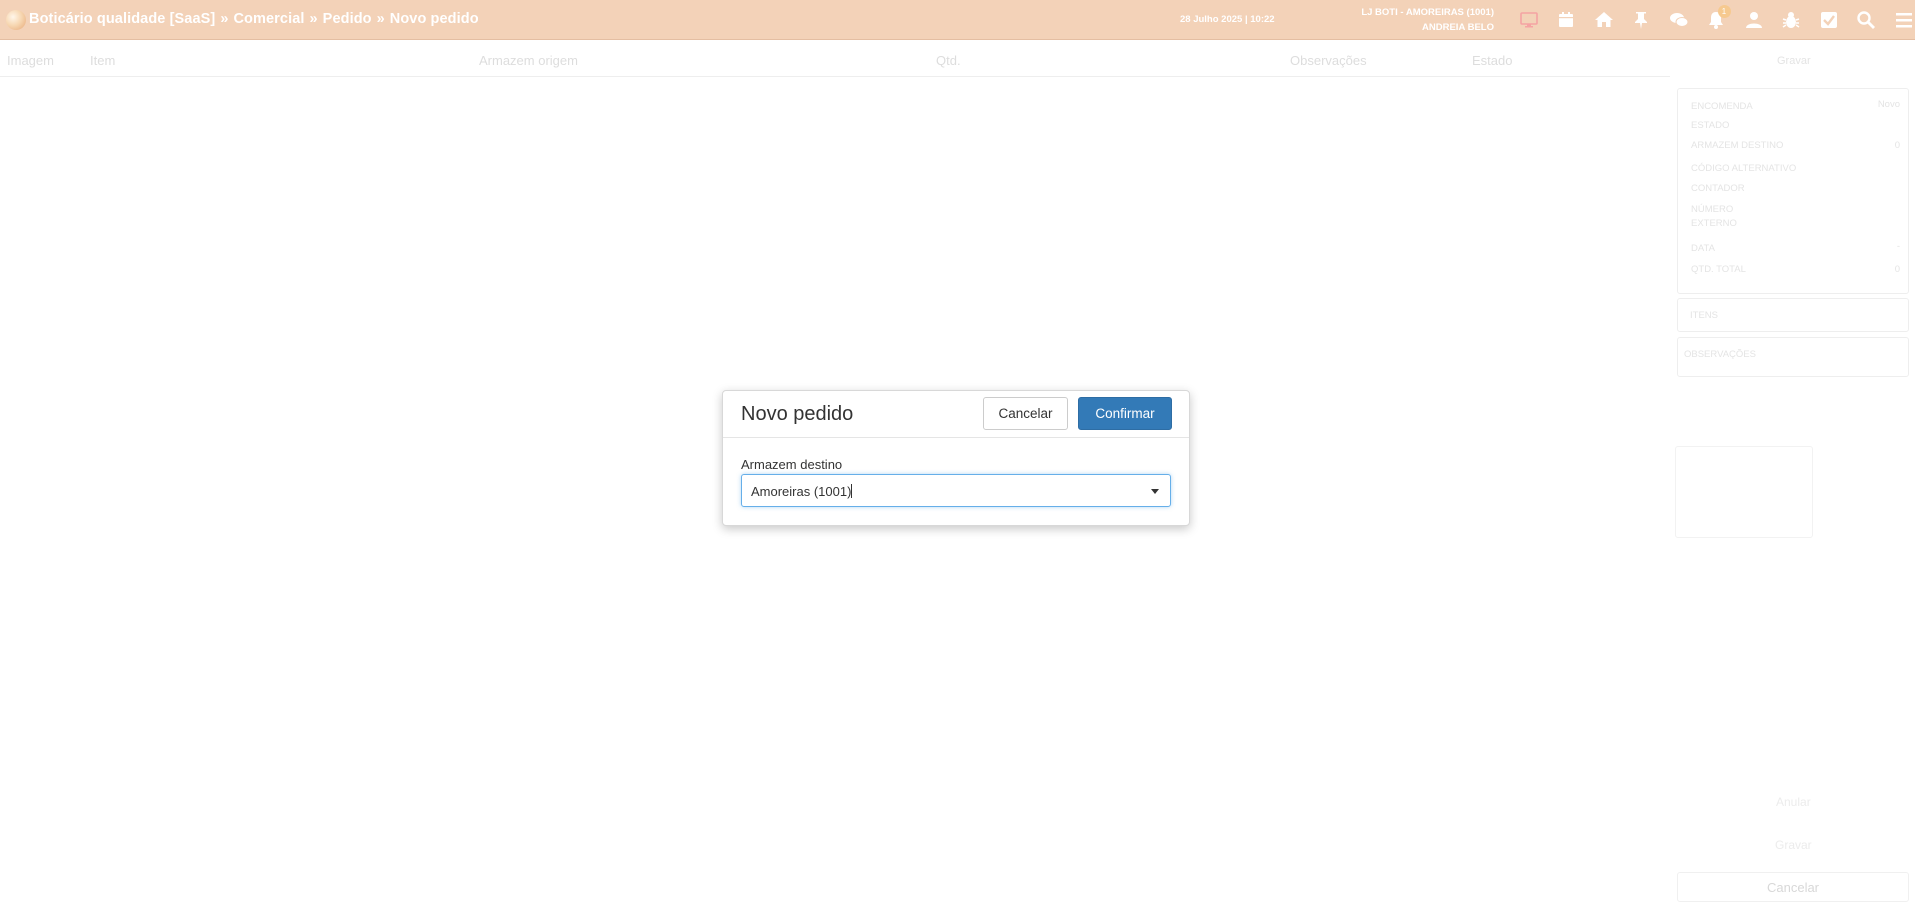  What do you see at coordinates (1829, 20) in the screenshot?
I see `checkbox-icon` at bounding box center [1829, 20].